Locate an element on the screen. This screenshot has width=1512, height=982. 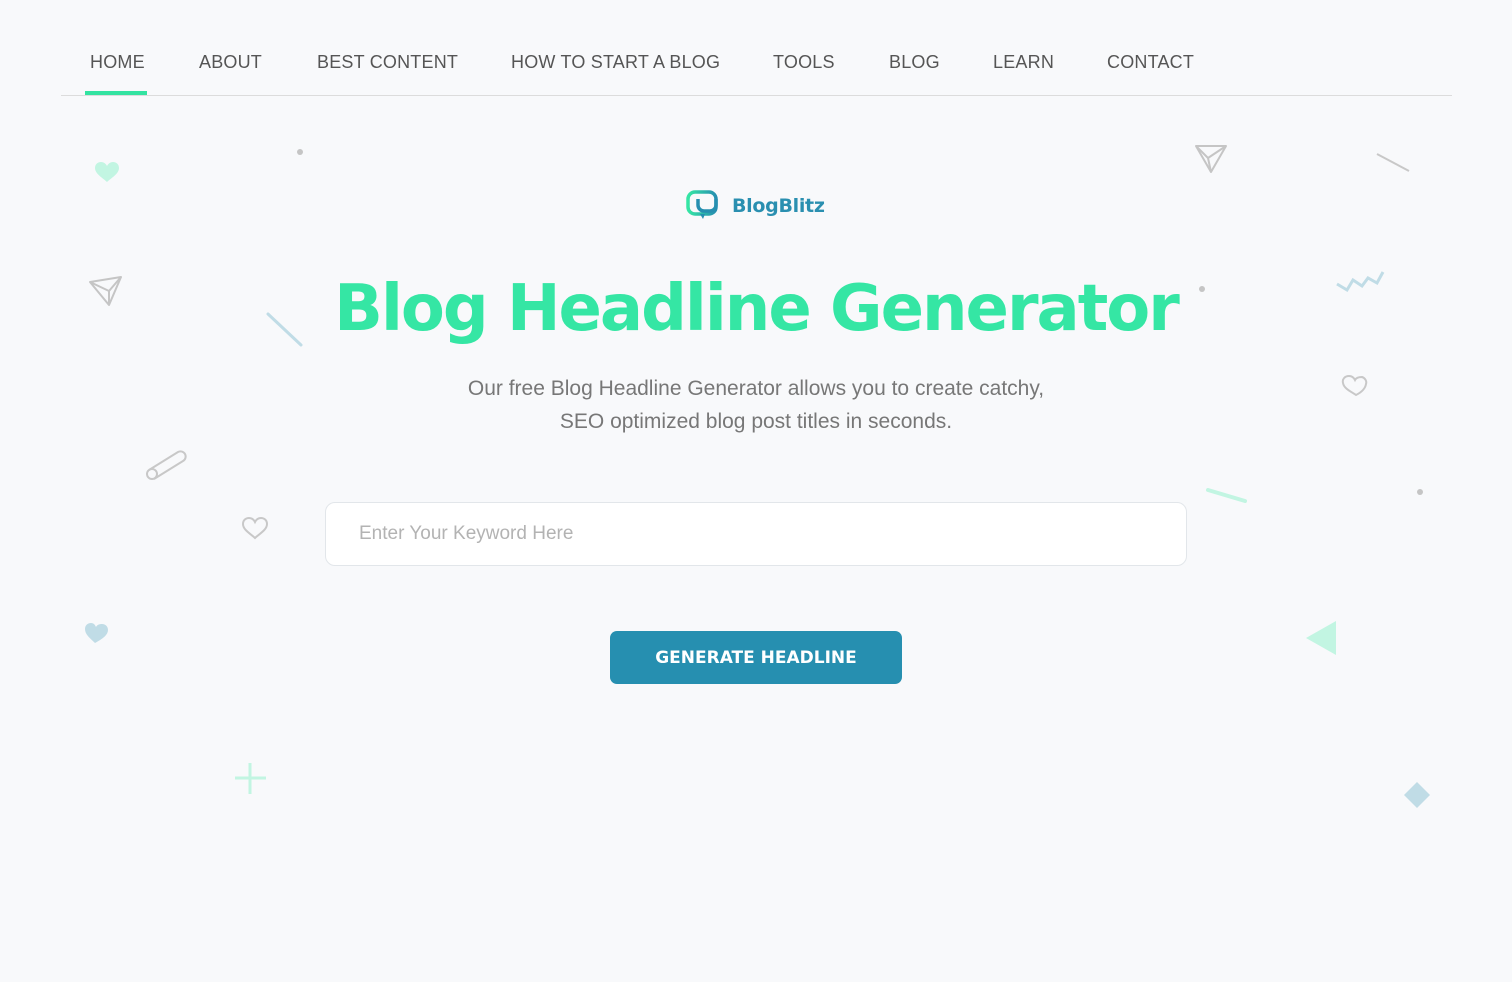
triangle-icon is located at coordinates (1321, 638).